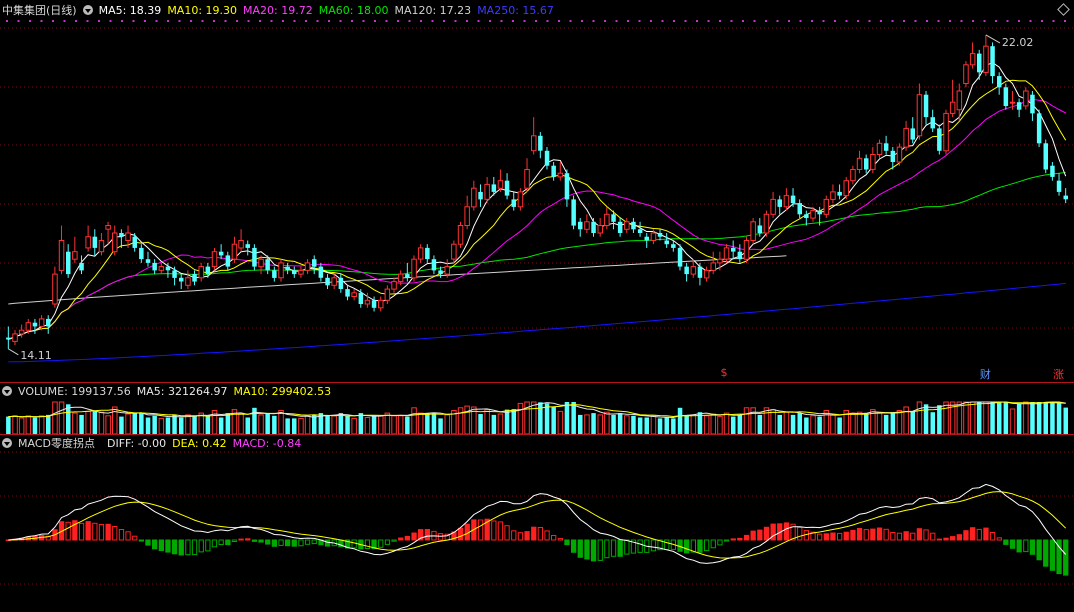 Image resolution: width=1074 pixels, height=612 pixels. Describe the element at coordinates (985, 374) in the screenshot. I see `event-chip-finance: 财` at that location.